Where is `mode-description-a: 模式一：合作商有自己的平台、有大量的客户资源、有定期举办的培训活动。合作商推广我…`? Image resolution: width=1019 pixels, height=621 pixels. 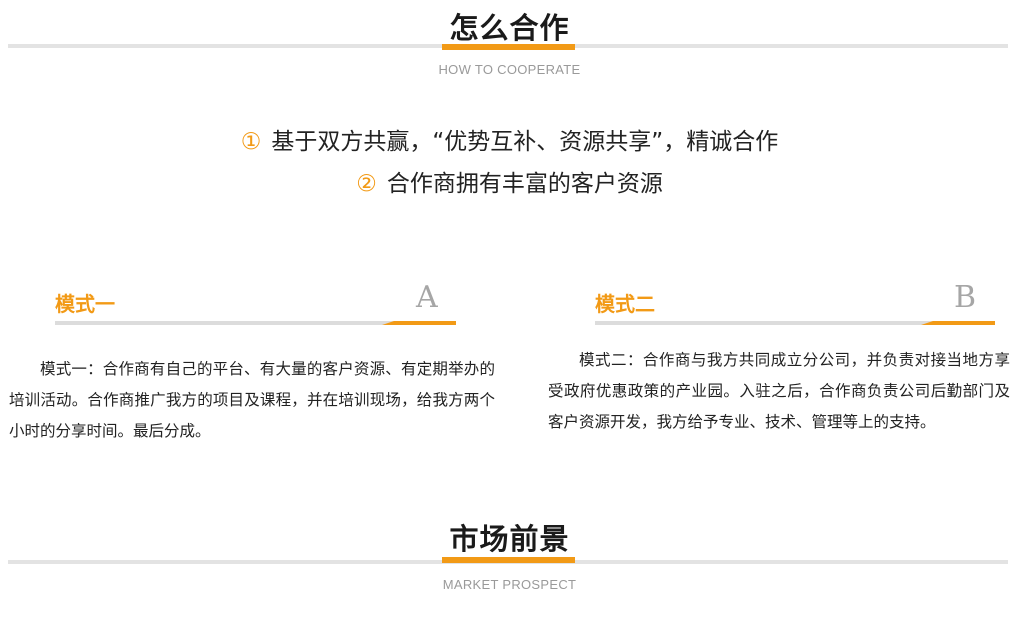 mode-description-a: 模式一：合作商有自己的平台、有大量的客户资源、有定期举办的培训活动。合作商推广我… is located at coordinates (252, 400).